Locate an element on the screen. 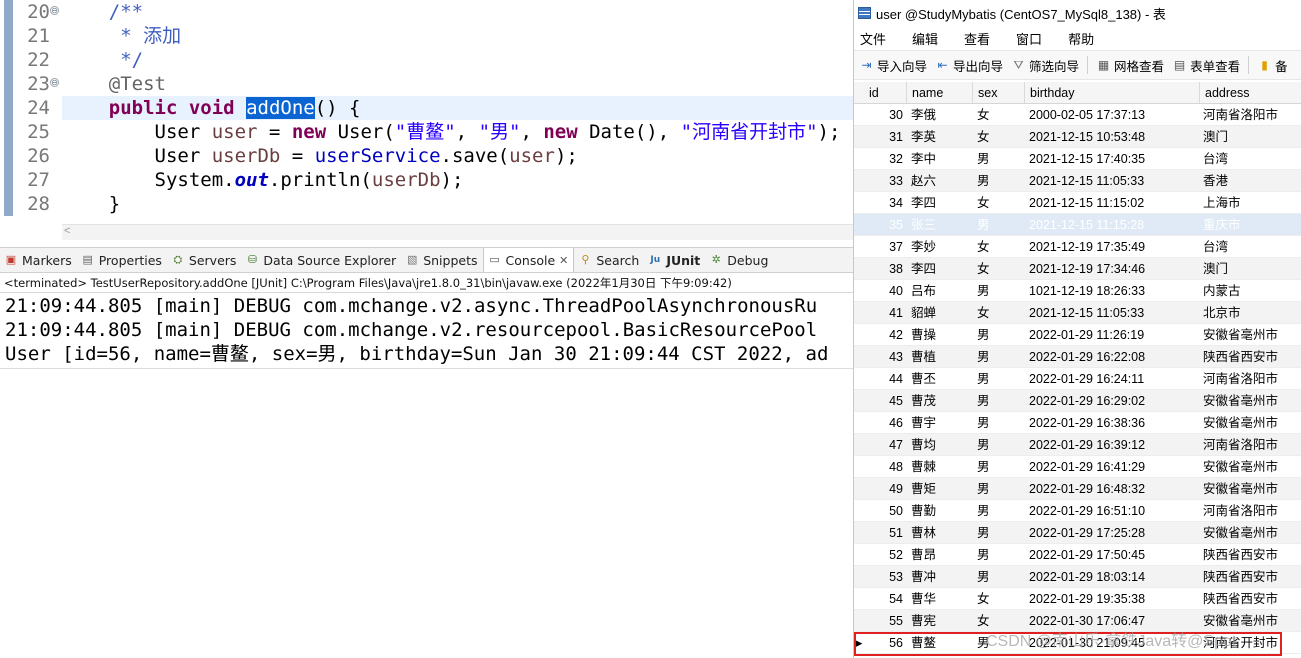  cell-name: 曹冲 is located at coordinates (940, 576).